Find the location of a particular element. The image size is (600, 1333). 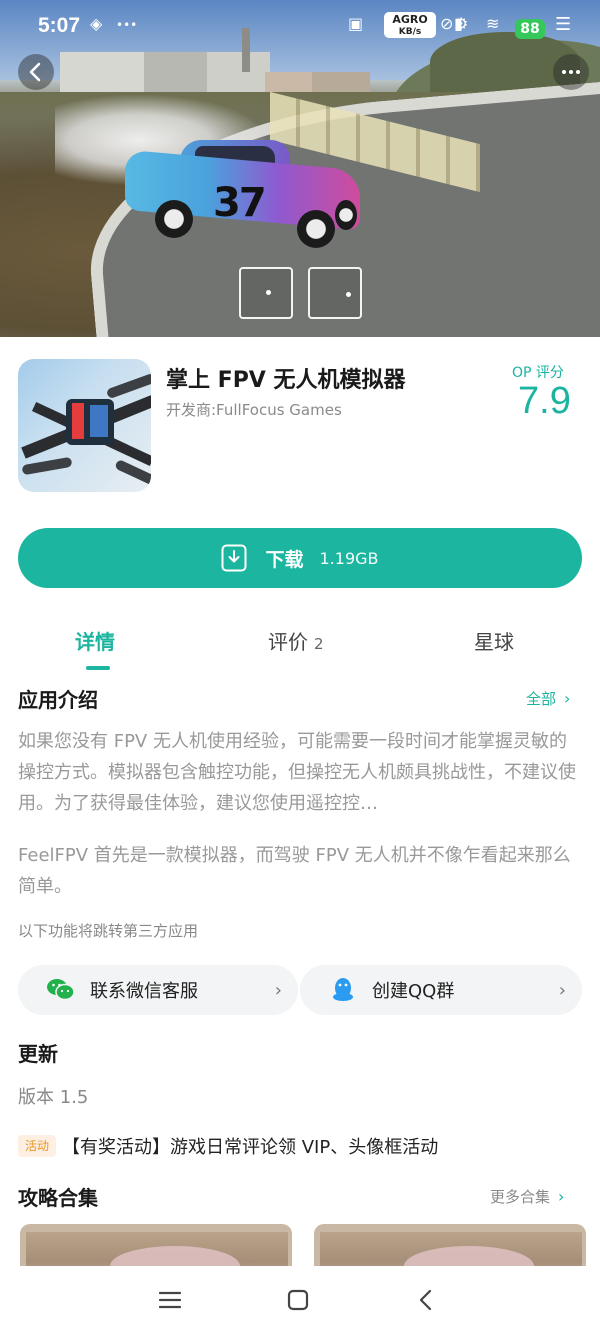

score-label: OP 评分 is located at coordinates (538, 373).